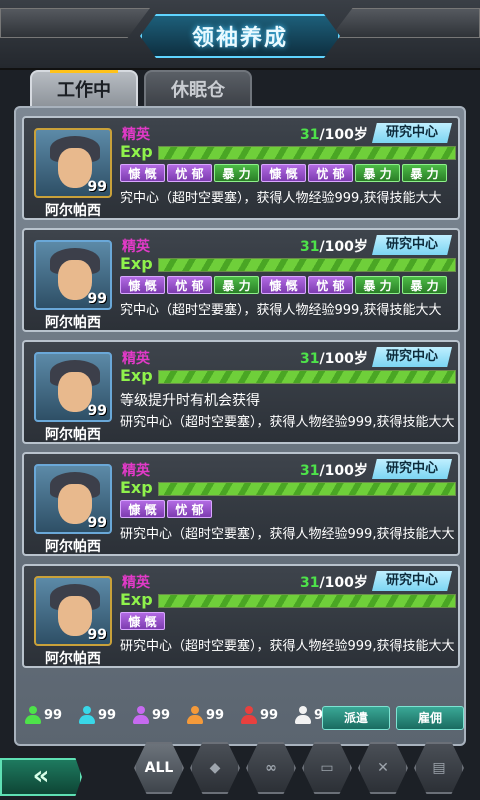 The height and width of the screenshot is (800, 480). Describe the element at coordinates (271, 768) in the screenshot. I see `link-icon: ∞` at that location.